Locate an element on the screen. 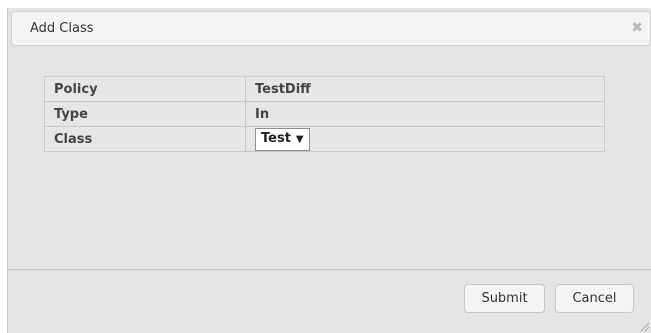  table-row: Class Test ▼ is located at coordinates (324, 139).